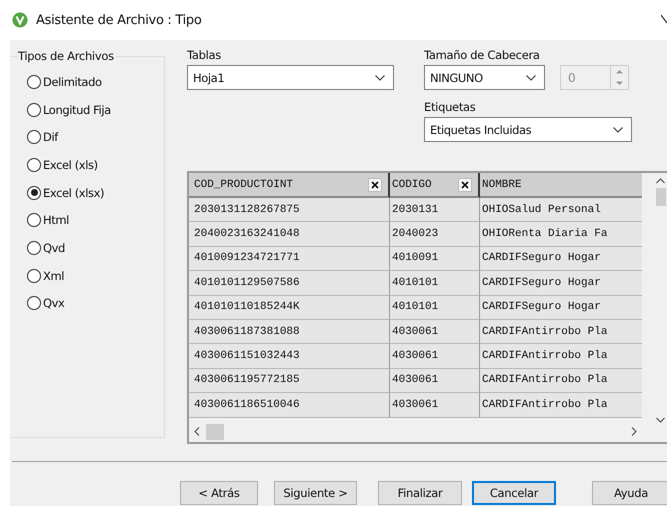  What do you see at coordinates (87, 137) in the screenshot?
I see `radio-option: Dif` at bounding box center [87, 137].